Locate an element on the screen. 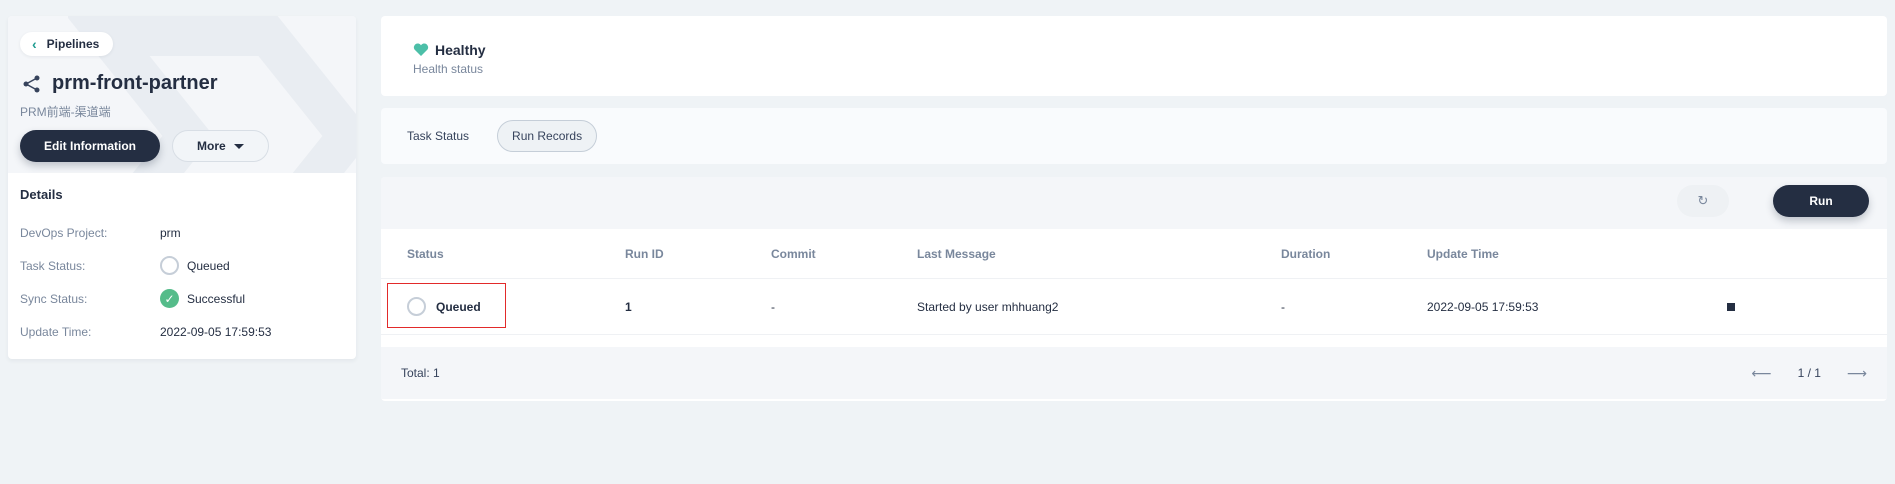 The width and height of the screenshot is (1895, 484). success-check-icon: ✓ is located at coordinates (169, 298).